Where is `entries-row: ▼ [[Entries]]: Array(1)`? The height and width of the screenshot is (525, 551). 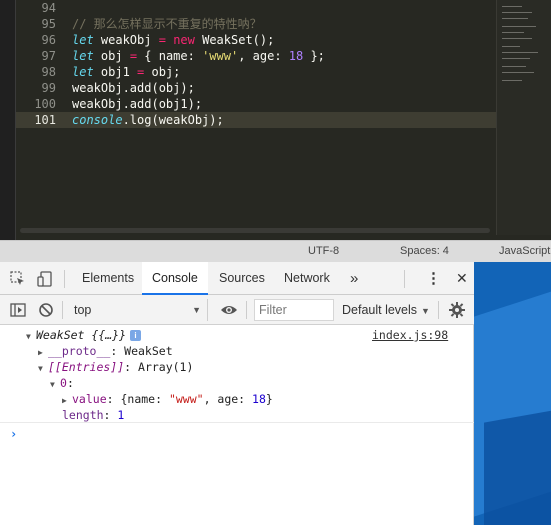
entries-row: ▼ [[Entries]]: Array(1) is located at coordinates (115, 367).